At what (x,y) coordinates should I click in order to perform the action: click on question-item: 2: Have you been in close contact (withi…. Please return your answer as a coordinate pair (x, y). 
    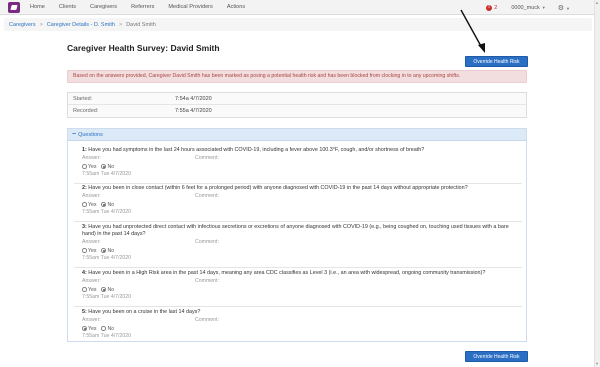
    Looking at the image, I should click on (302, 200).